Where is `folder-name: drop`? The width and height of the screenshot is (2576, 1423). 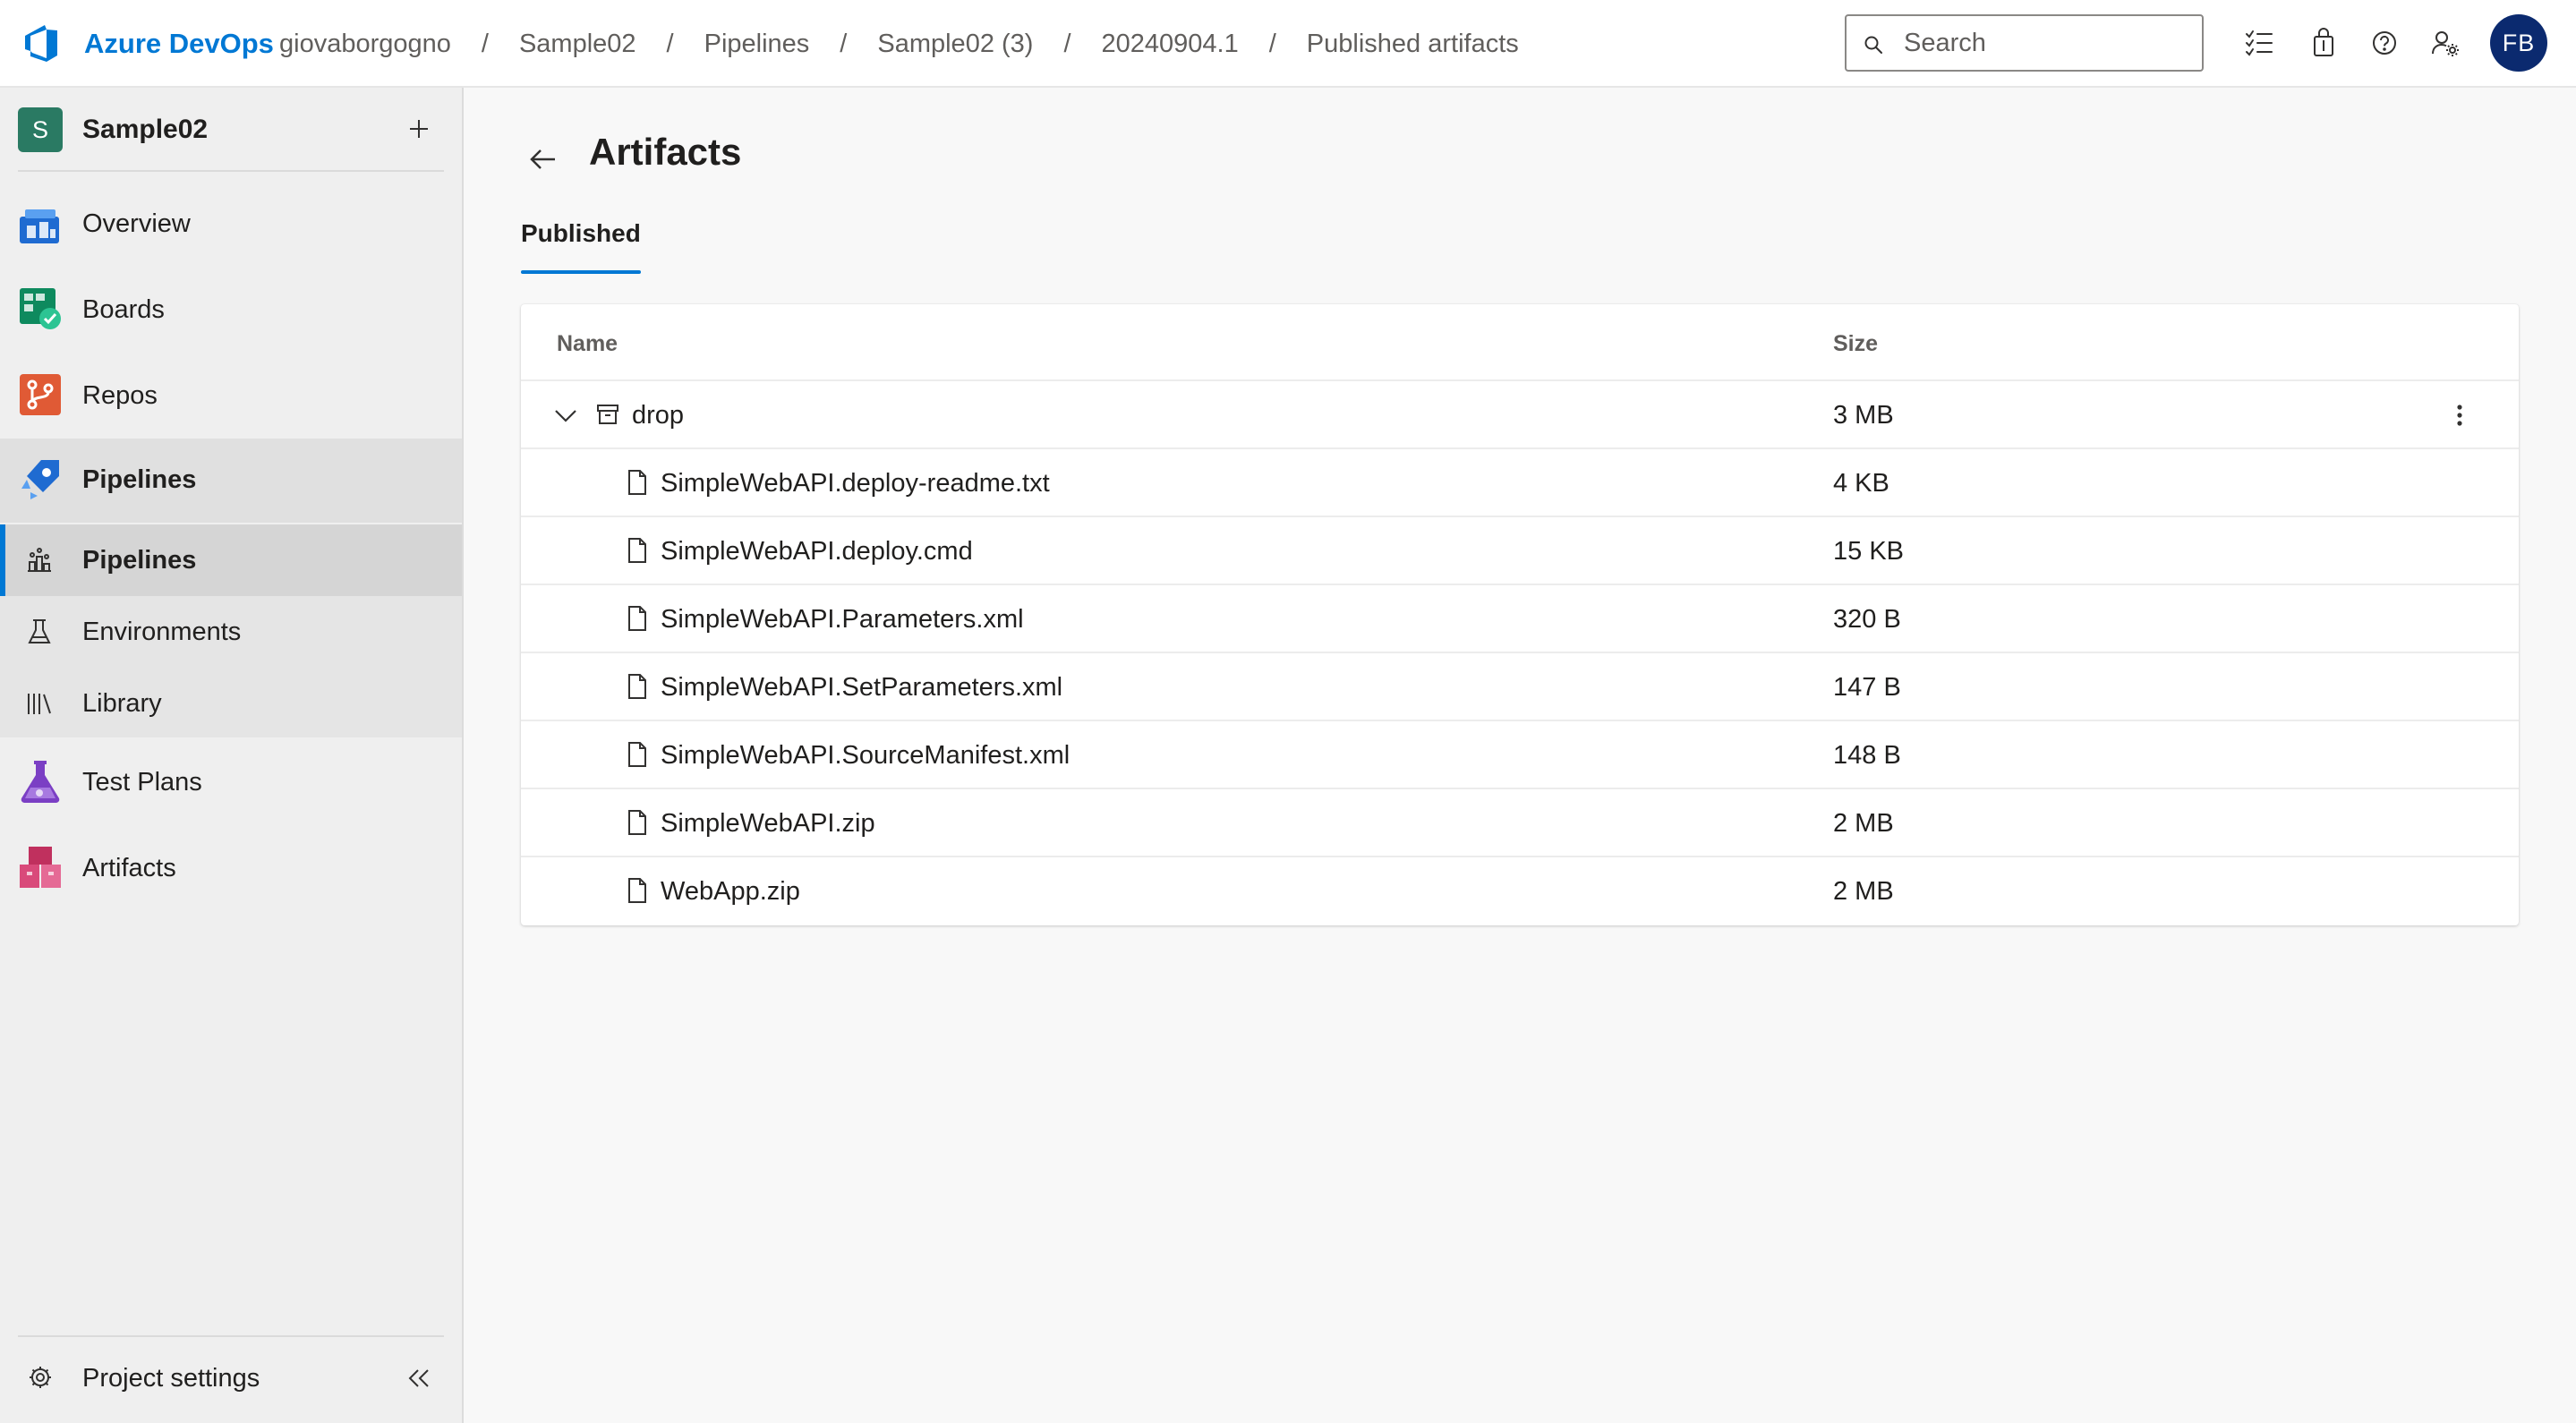
folder-name: drop is located at coordinates (658, 415).